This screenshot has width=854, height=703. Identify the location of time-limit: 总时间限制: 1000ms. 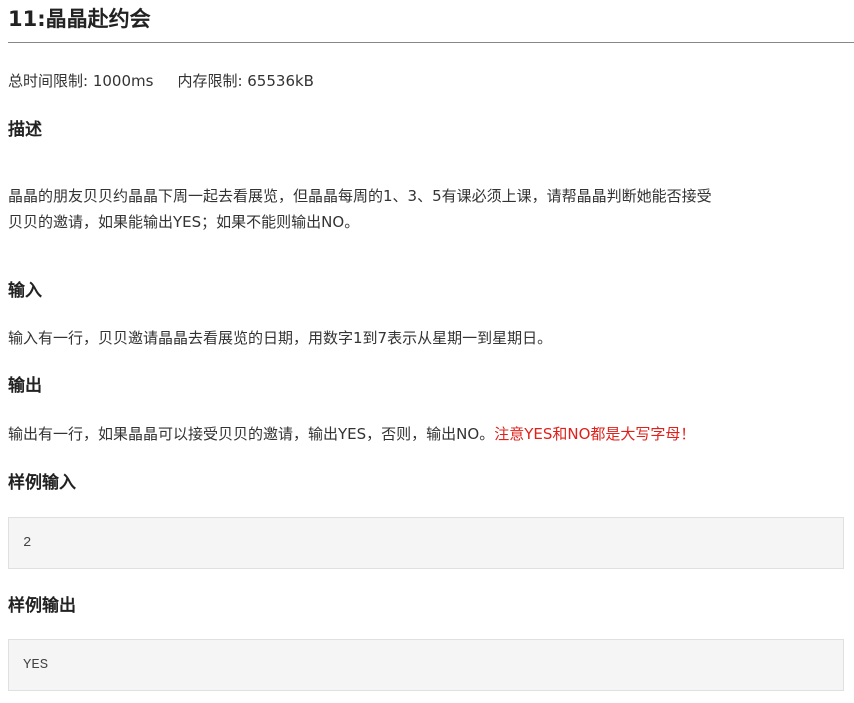
(80, 81).